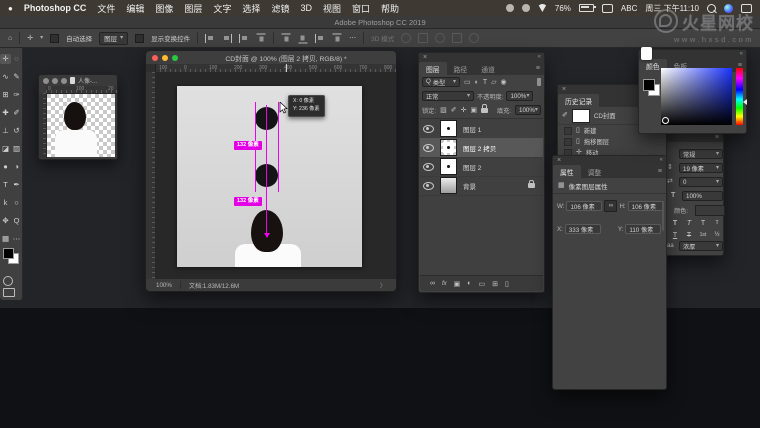 This screenshot has width=760, height=428. What do you see at coordinates (539, 82) in the screenshot?
I see `filter-toggle` at bounding box center [539, 82].